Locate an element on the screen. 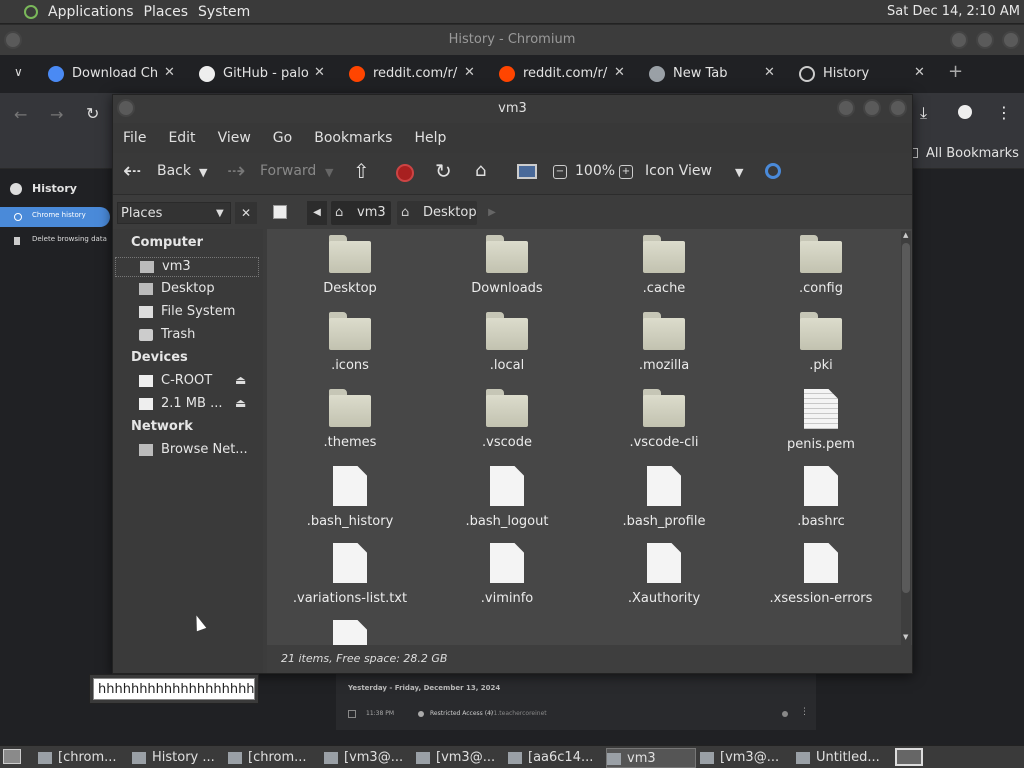 The height and width of the screenshot is (768, 1024). download-icon: ⤓ is located at coordinates (923, 113).